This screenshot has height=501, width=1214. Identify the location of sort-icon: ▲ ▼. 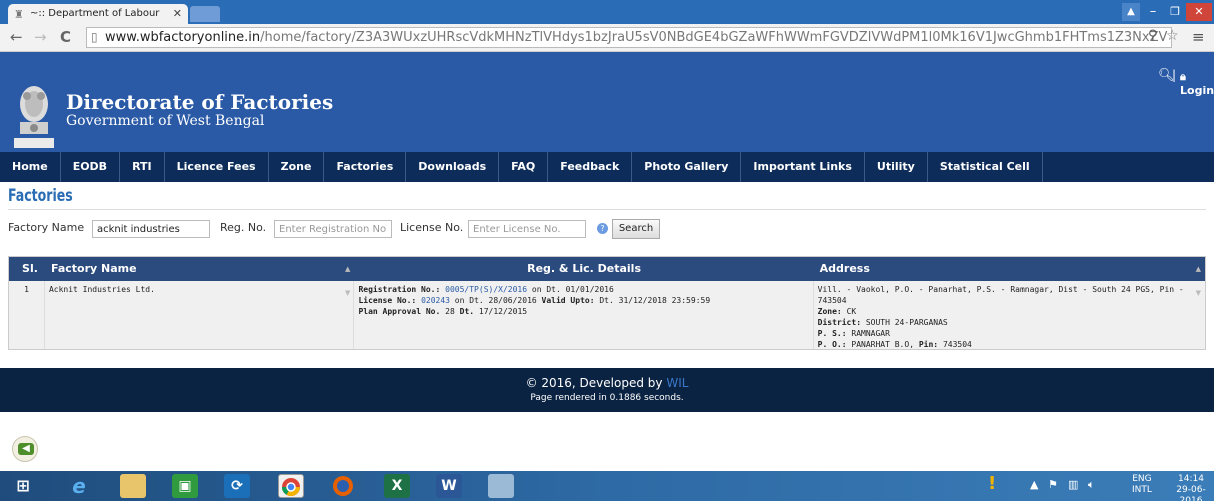
(1198, 281).